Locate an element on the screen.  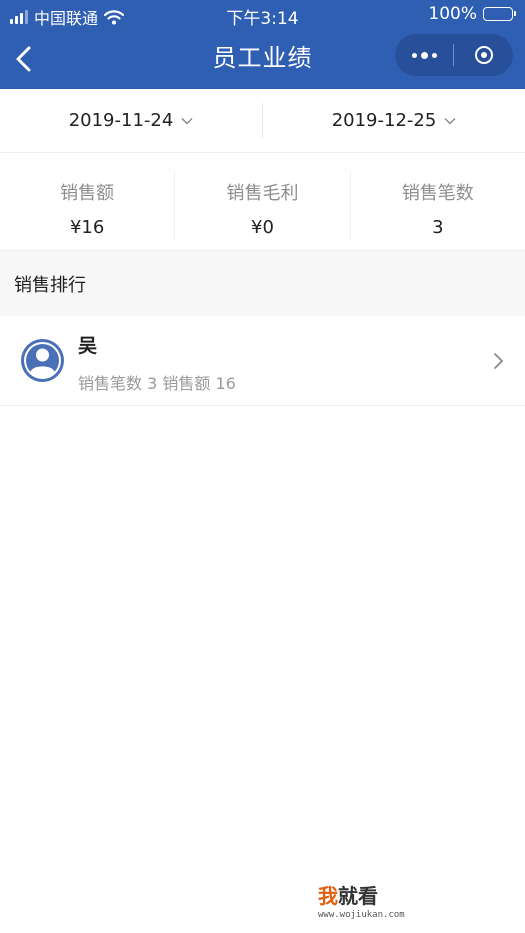
navigation-bar: 员工业绩 is located at coordinates (262, 59).